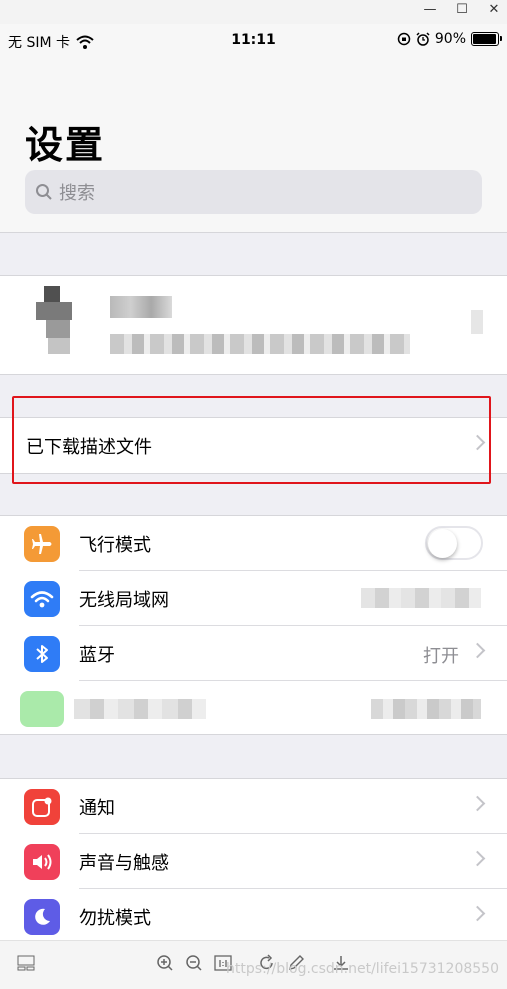 This screenshot has height=989, width=507. What do you see at coordinates (441, 656) in the screenshot?
I see `bluetooth-status: 打开` at bounding box center [441, 656].